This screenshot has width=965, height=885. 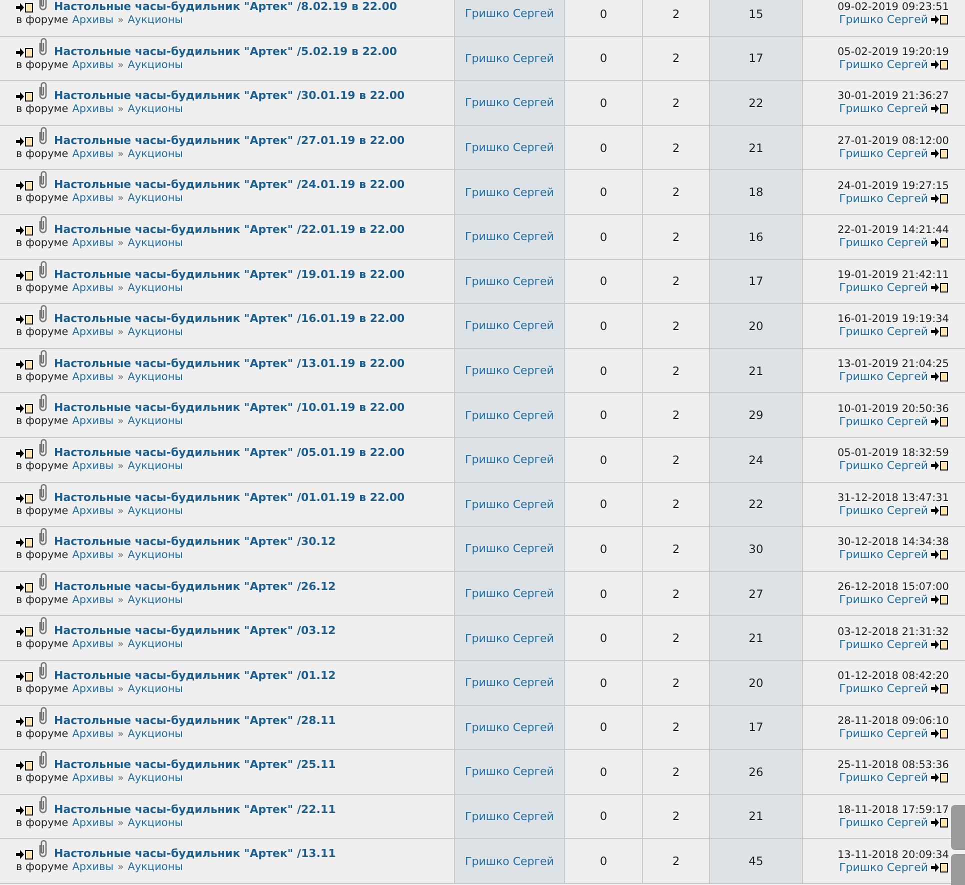 I want to click on topic-title-link: Настольные часы-будильник "Артек" /30.12, so click(x=195, y=541).